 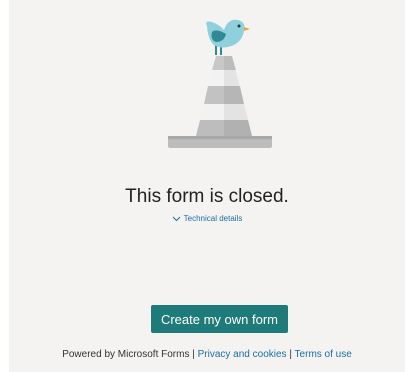 What do you see at coordinates (323, 354) in the screenshot?
I see `terms-of-use-link: Terms of use` at bounding box center [323, 354].